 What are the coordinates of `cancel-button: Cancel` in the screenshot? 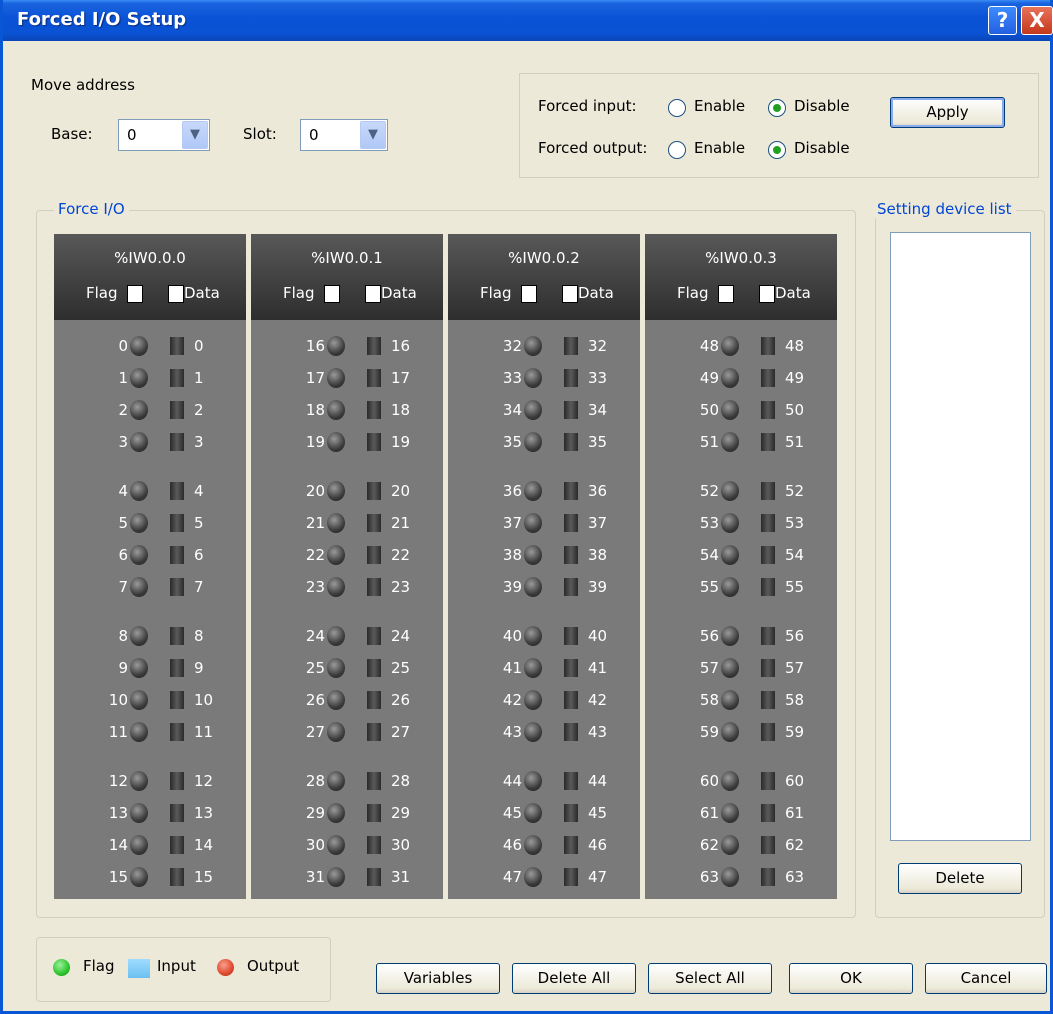 It's located at (986, 978).